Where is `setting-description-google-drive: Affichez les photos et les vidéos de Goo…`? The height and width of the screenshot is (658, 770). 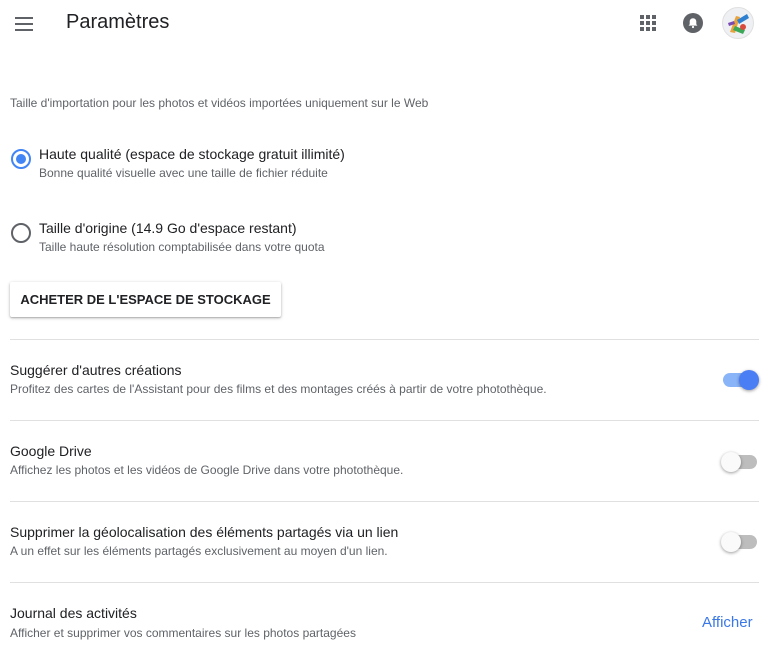
setting-description-google-drive: Affichez les photos et les vidéos de Goo… is located at coordinates (207, 470).